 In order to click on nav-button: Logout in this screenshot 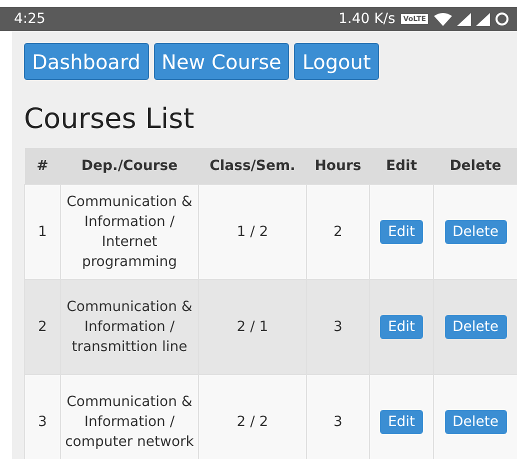, I will do `click(336, 61)`.